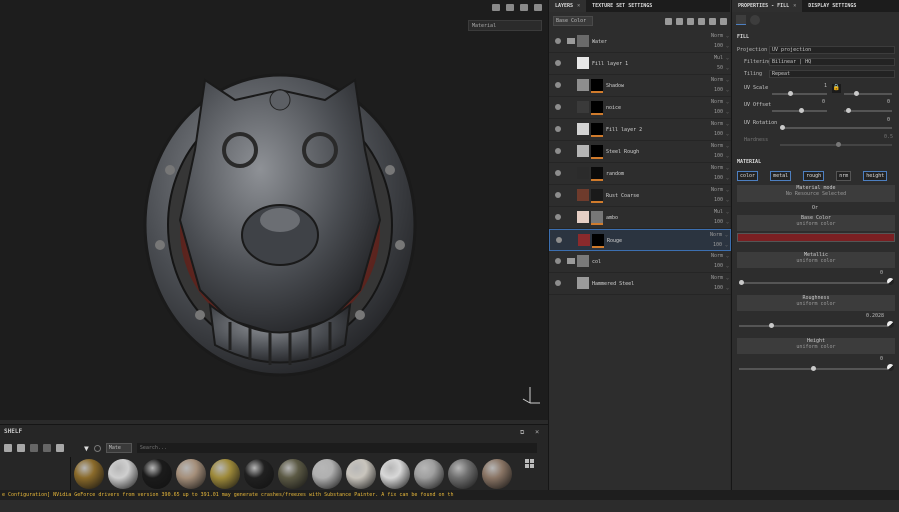  Describe the element at coordinates (21, 448) in the screenshot. I see `new-window-icon` at that location.